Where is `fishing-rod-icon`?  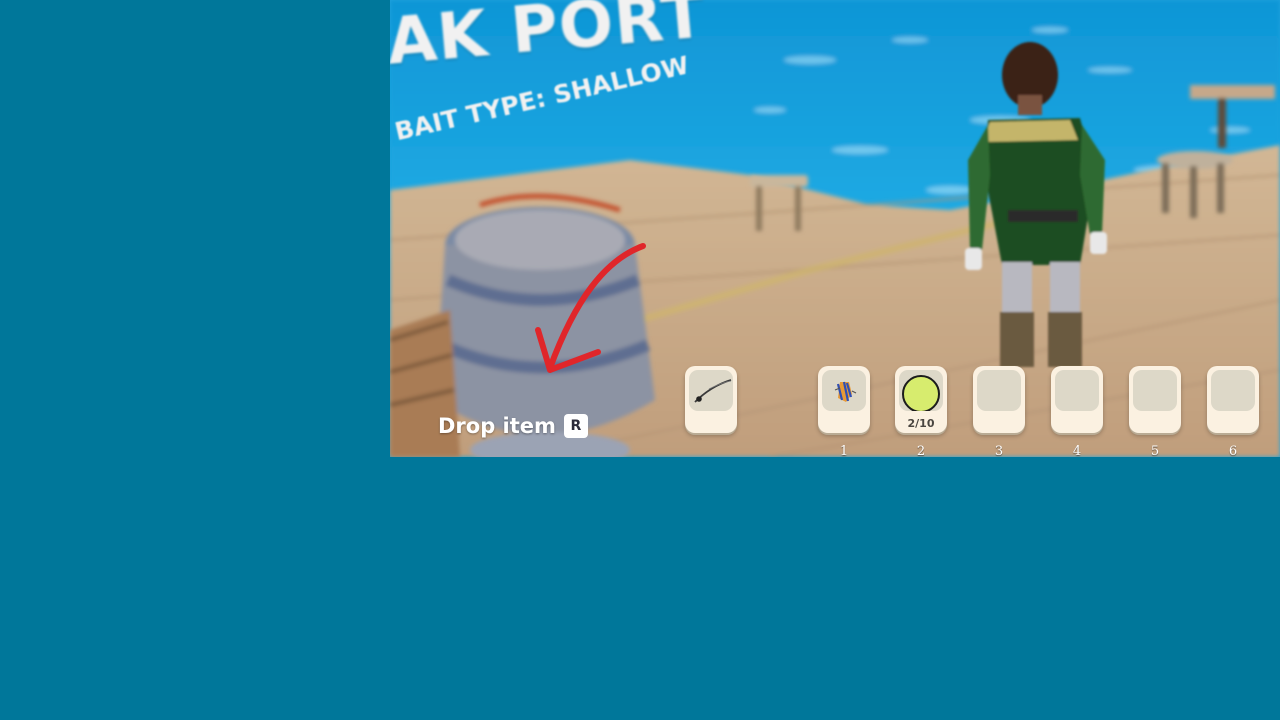 fishing-rod-icon is located at coordinates (713, 391).